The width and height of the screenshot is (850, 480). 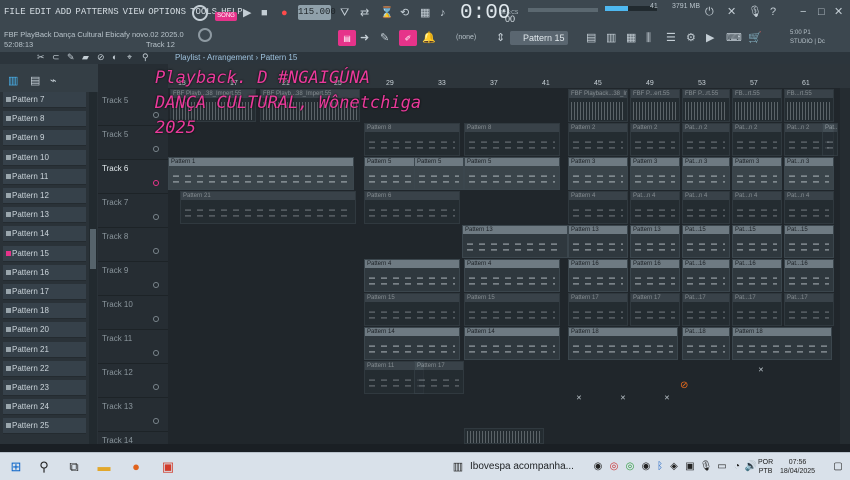 I want to click on minimize-icon: −, so click(x=803, y=12).